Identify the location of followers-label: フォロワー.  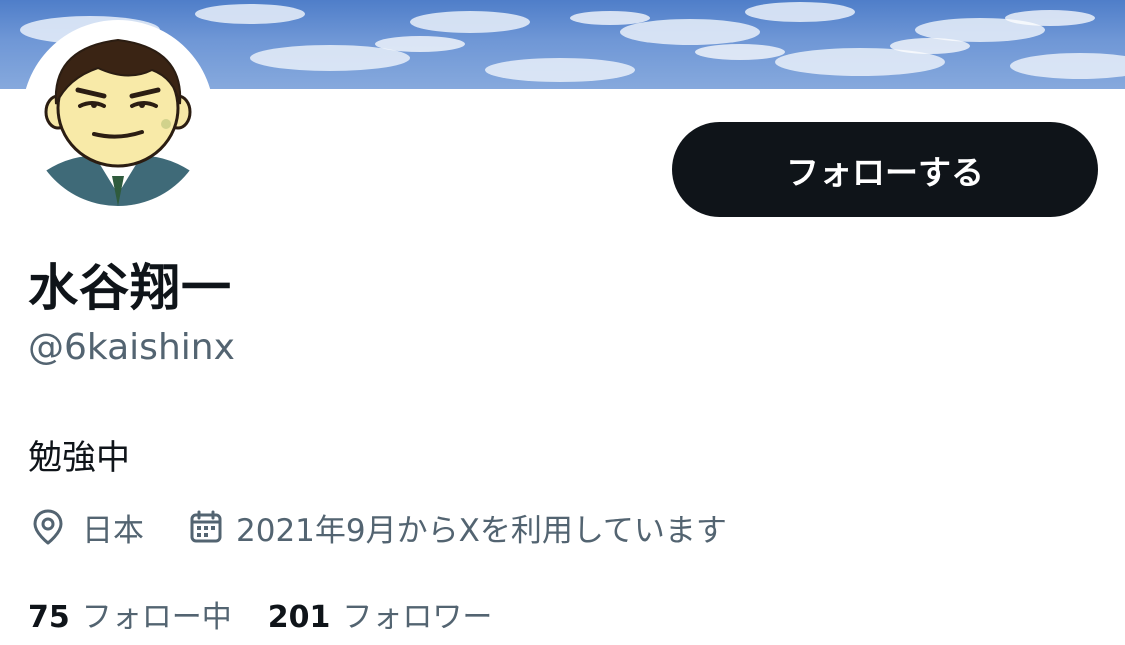
(417, 617).